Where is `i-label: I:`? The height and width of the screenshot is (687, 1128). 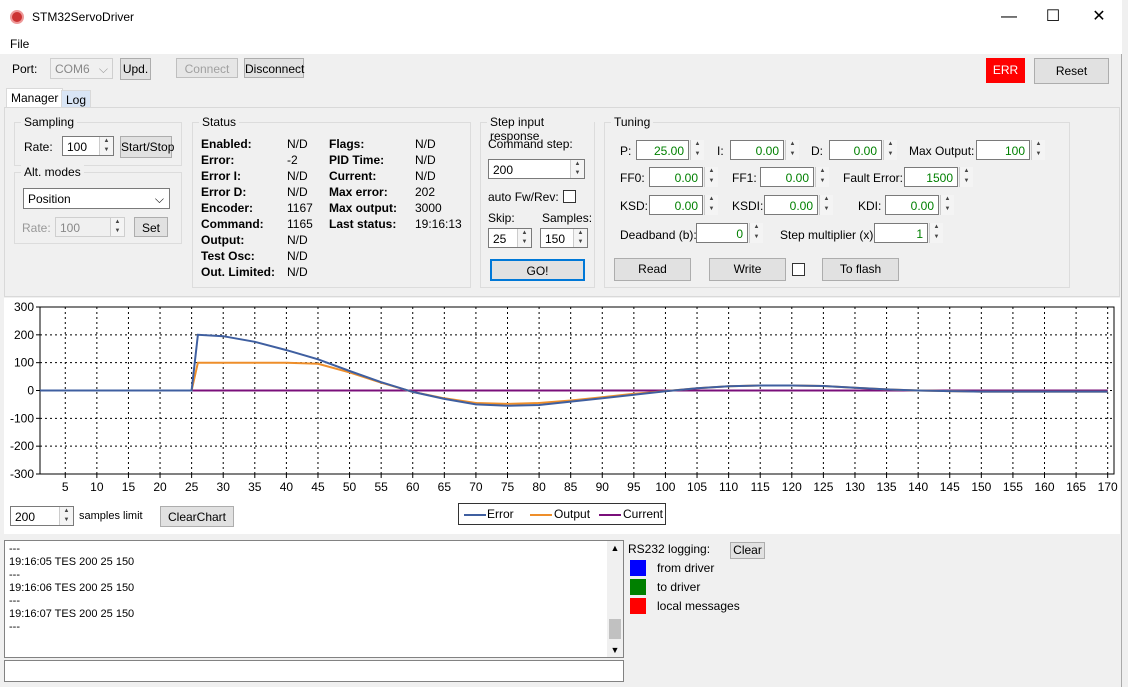
i-label: I: is located at coordinates (720, 151).